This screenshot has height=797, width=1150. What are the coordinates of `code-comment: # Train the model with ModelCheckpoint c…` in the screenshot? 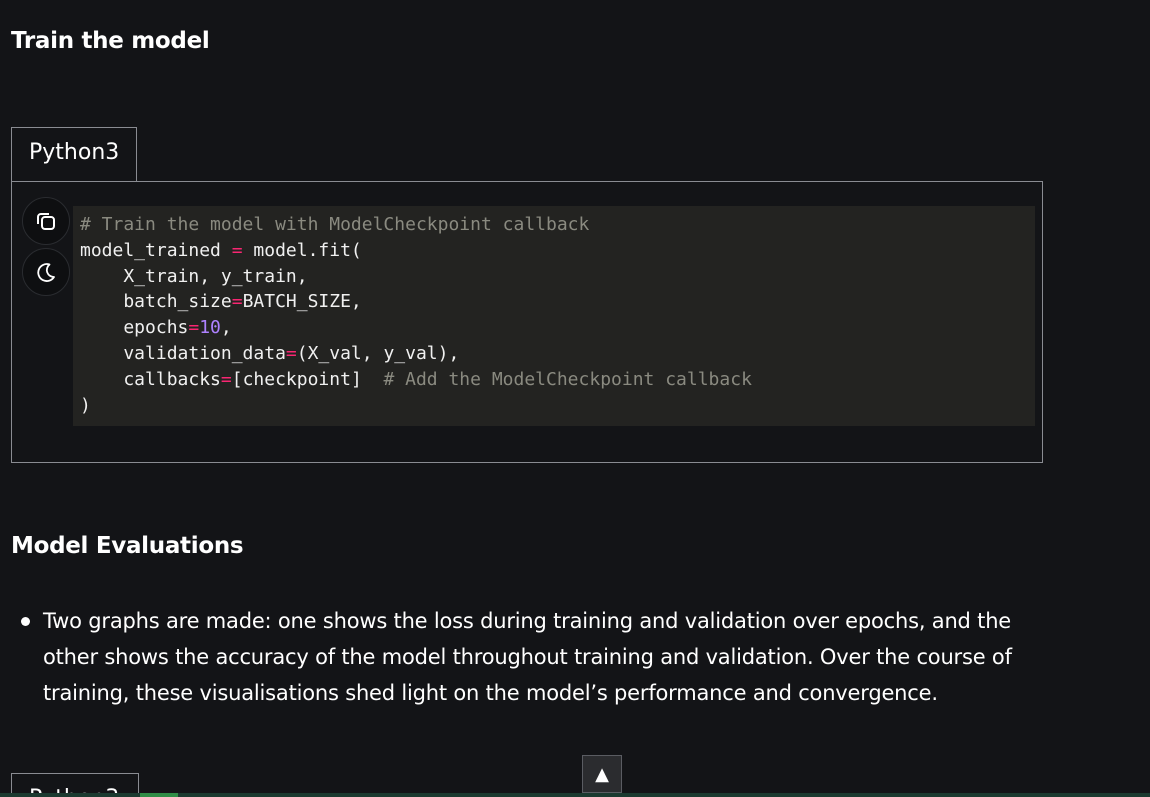 It's located at (335, 224).